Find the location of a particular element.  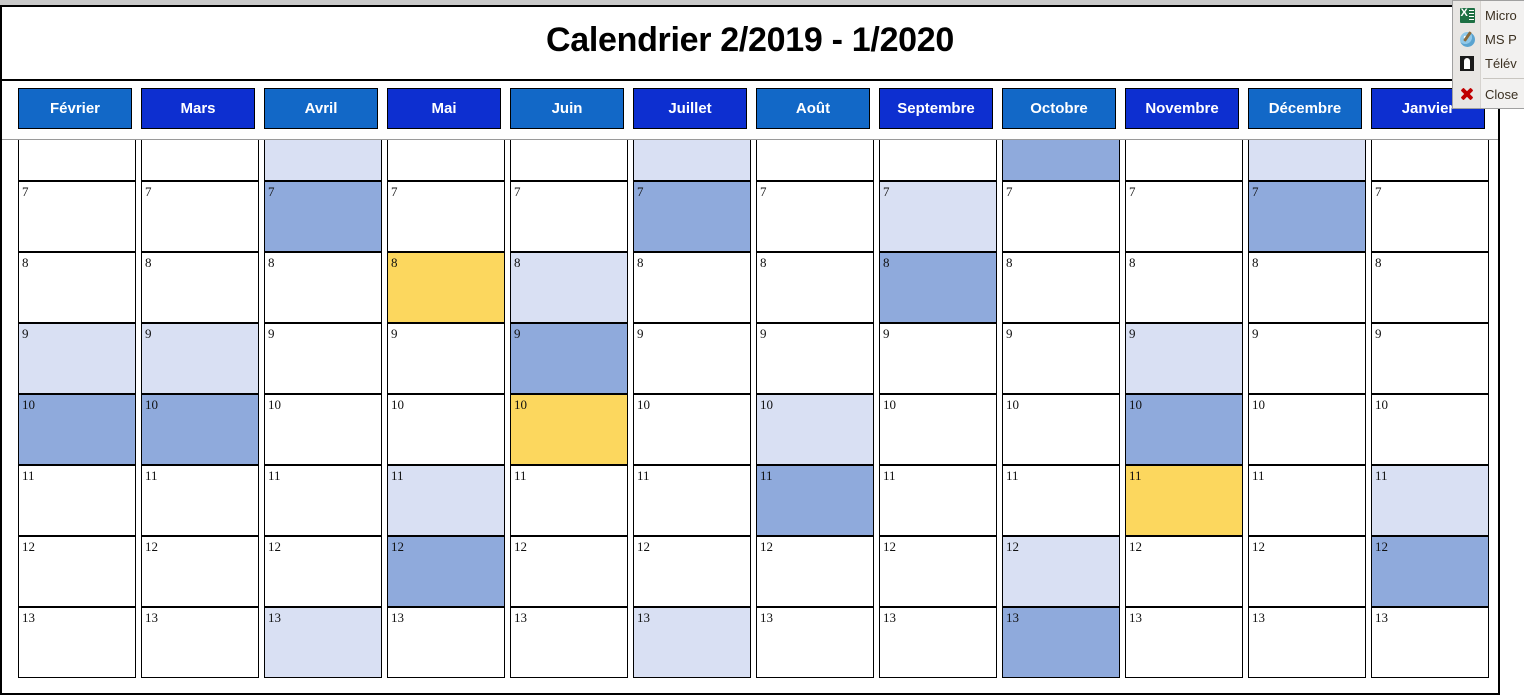

context-menu-item-0: Micro is located at coordinates (1488, 15).